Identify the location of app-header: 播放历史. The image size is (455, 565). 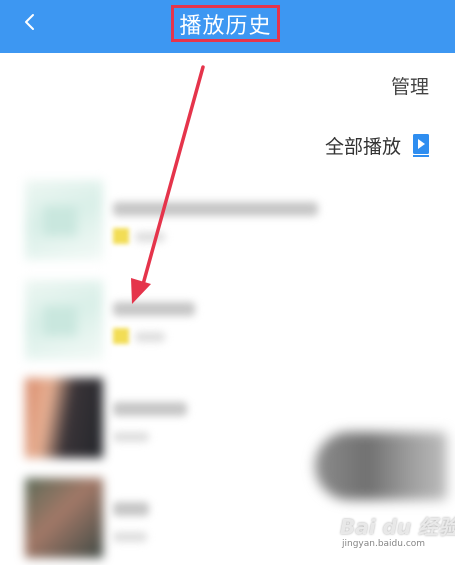
(227, 26).